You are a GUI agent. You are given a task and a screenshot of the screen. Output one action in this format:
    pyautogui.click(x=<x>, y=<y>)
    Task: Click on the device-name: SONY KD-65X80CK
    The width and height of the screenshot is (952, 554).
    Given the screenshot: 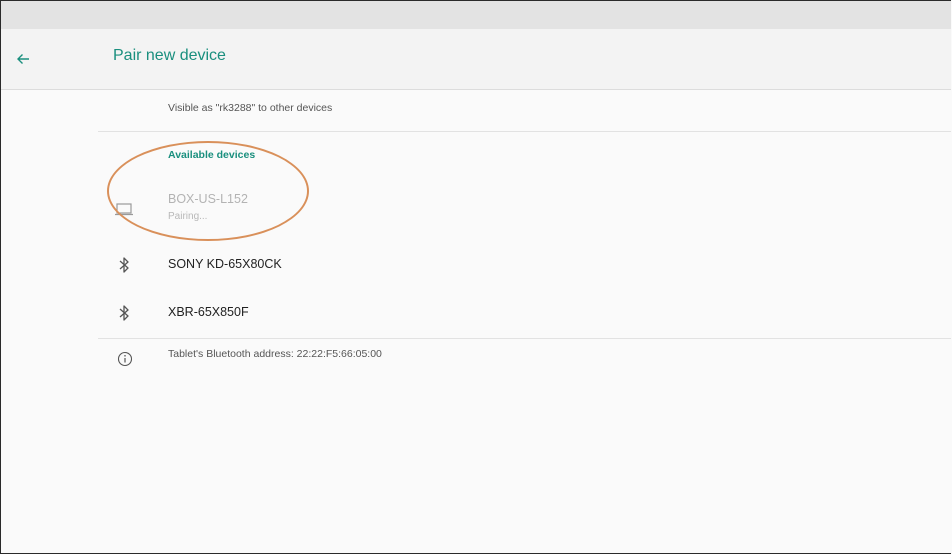 What is the action you would take?
    pyautogui.click(x=225, y=264)
    